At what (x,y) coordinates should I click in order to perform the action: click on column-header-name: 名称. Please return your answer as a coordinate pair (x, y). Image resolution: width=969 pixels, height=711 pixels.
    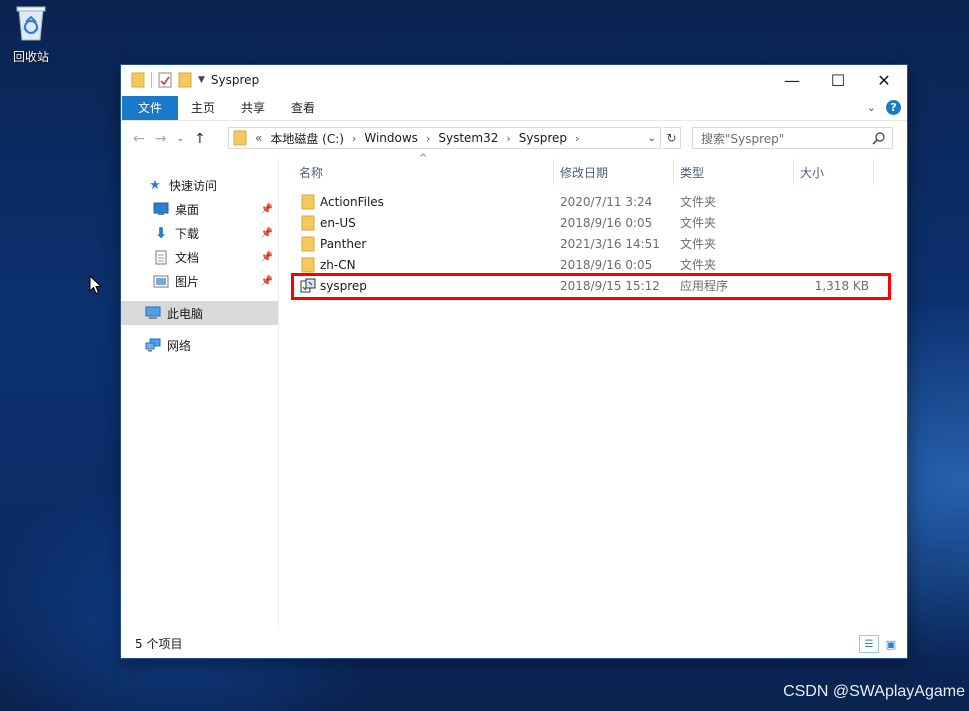
    Looking at the image, I should click on (311, 172).